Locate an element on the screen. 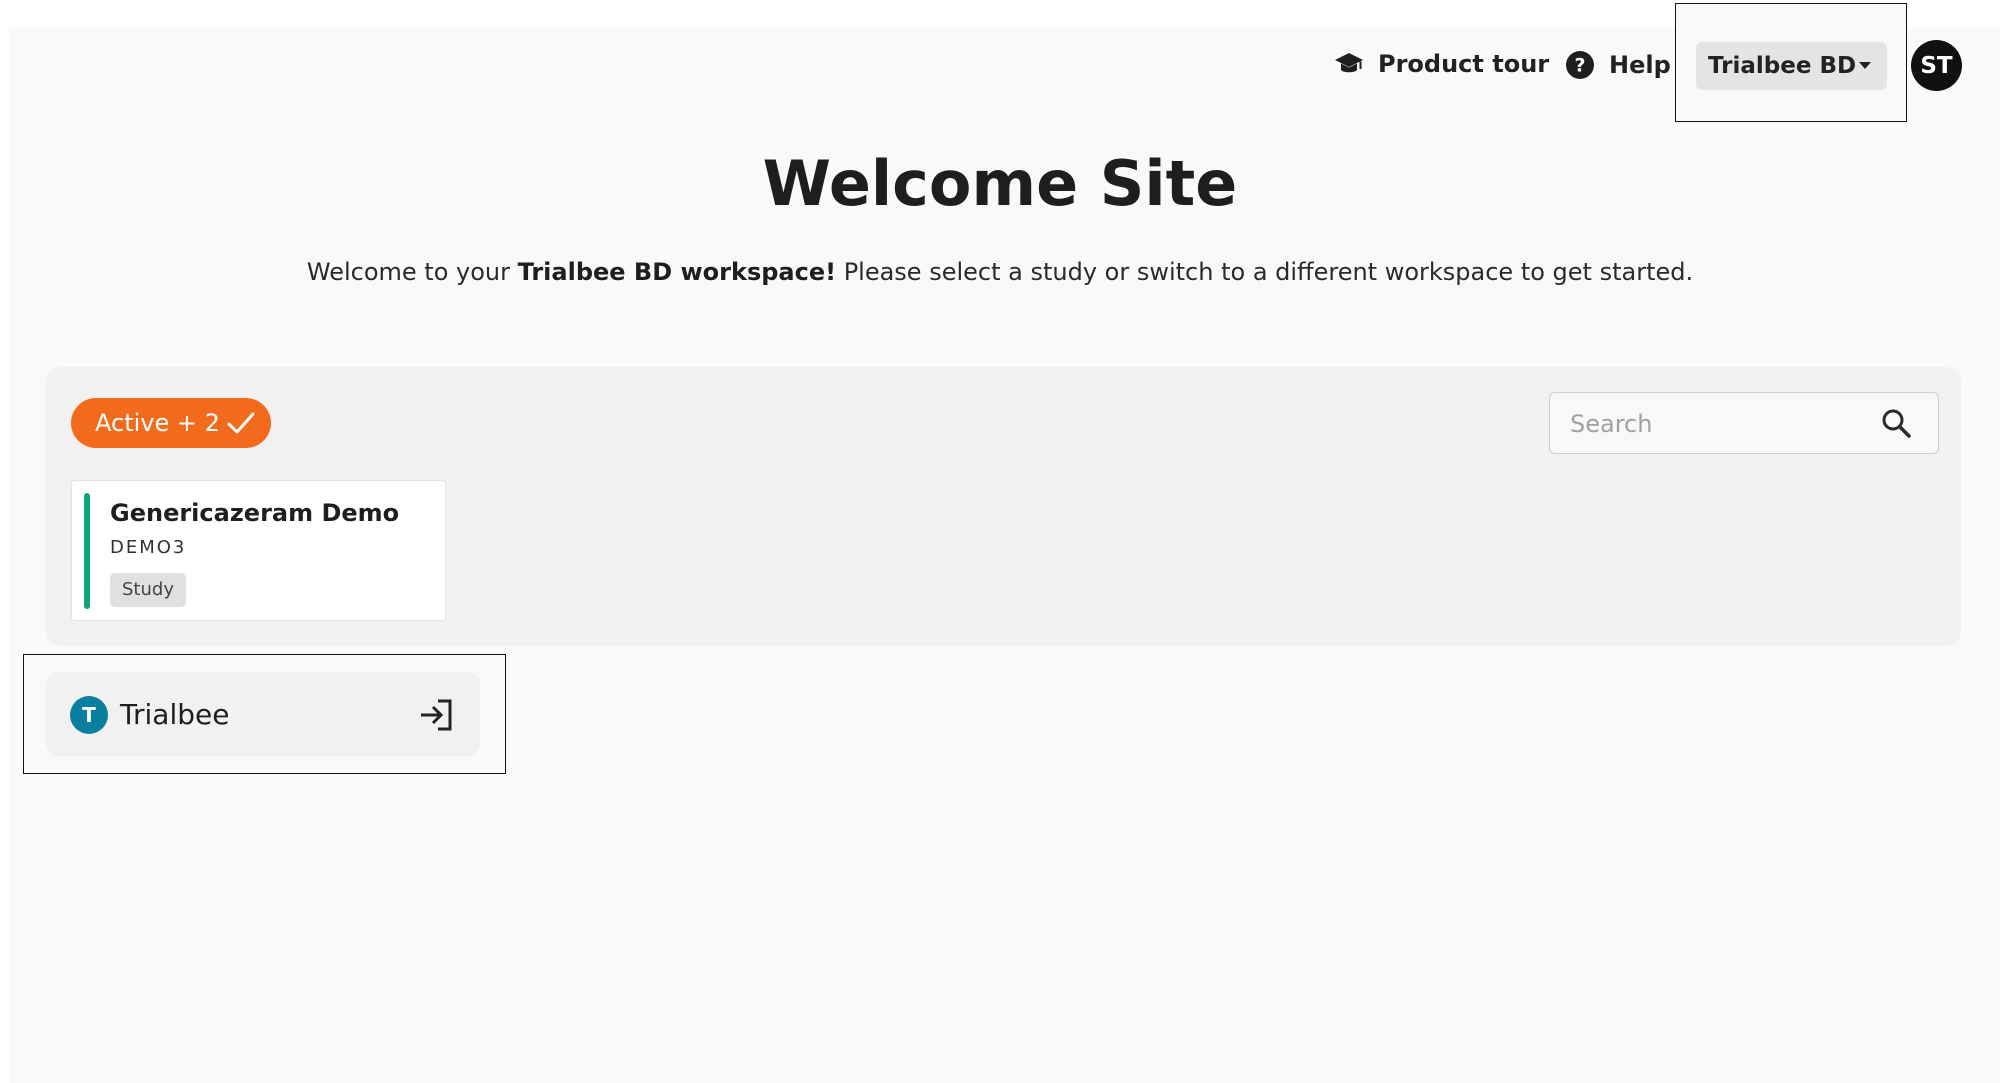 The image size is (2000, 1083). help-label: Help is located at coordinates (1640, 65).